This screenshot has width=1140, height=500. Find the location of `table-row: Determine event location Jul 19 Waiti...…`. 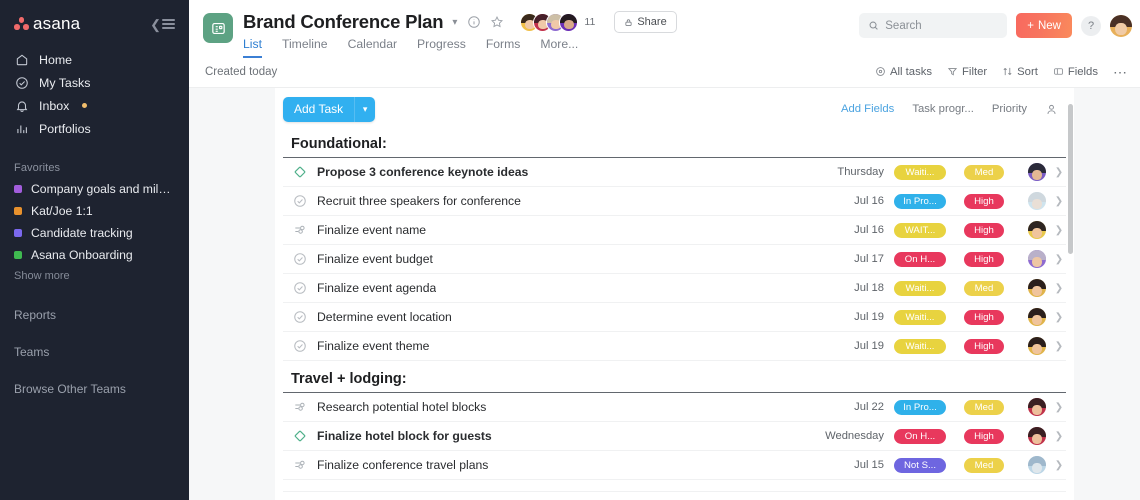

table-row: Determine event location Jul 19 Waiti...… is located at coordinates (674, 317).